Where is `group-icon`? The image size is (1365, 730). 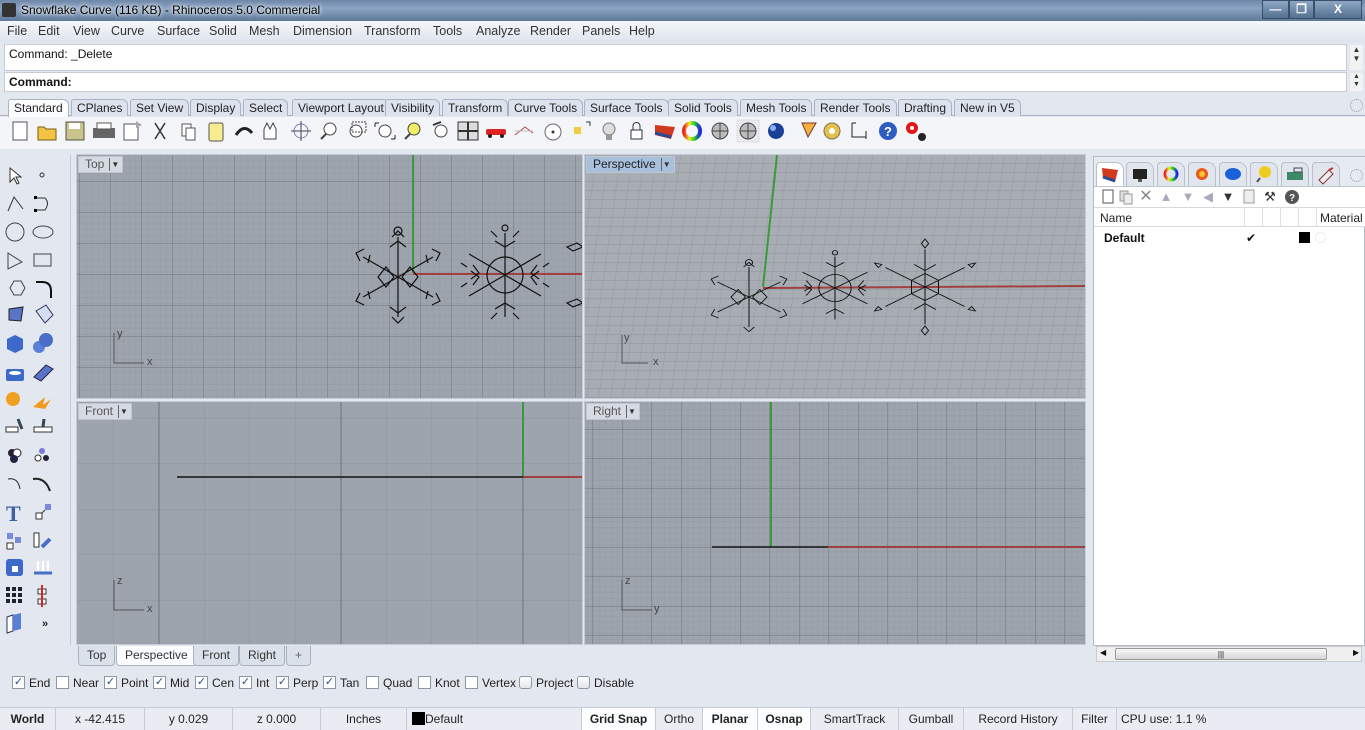
group-icon is located at coordinates (41, 455).